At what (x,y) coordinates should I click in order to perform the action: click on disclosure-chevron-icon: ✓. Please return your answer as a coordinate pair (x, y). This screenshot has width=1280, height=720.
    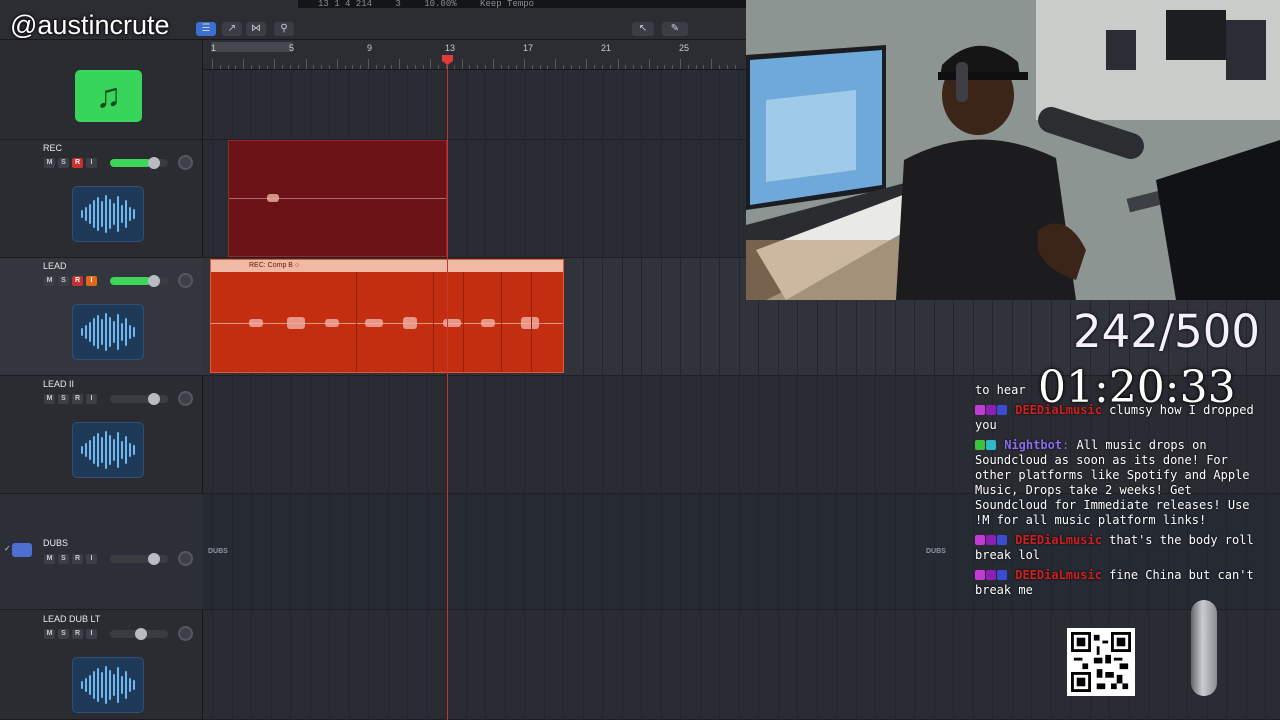
    Looking at the image, I should click on (7, 548).